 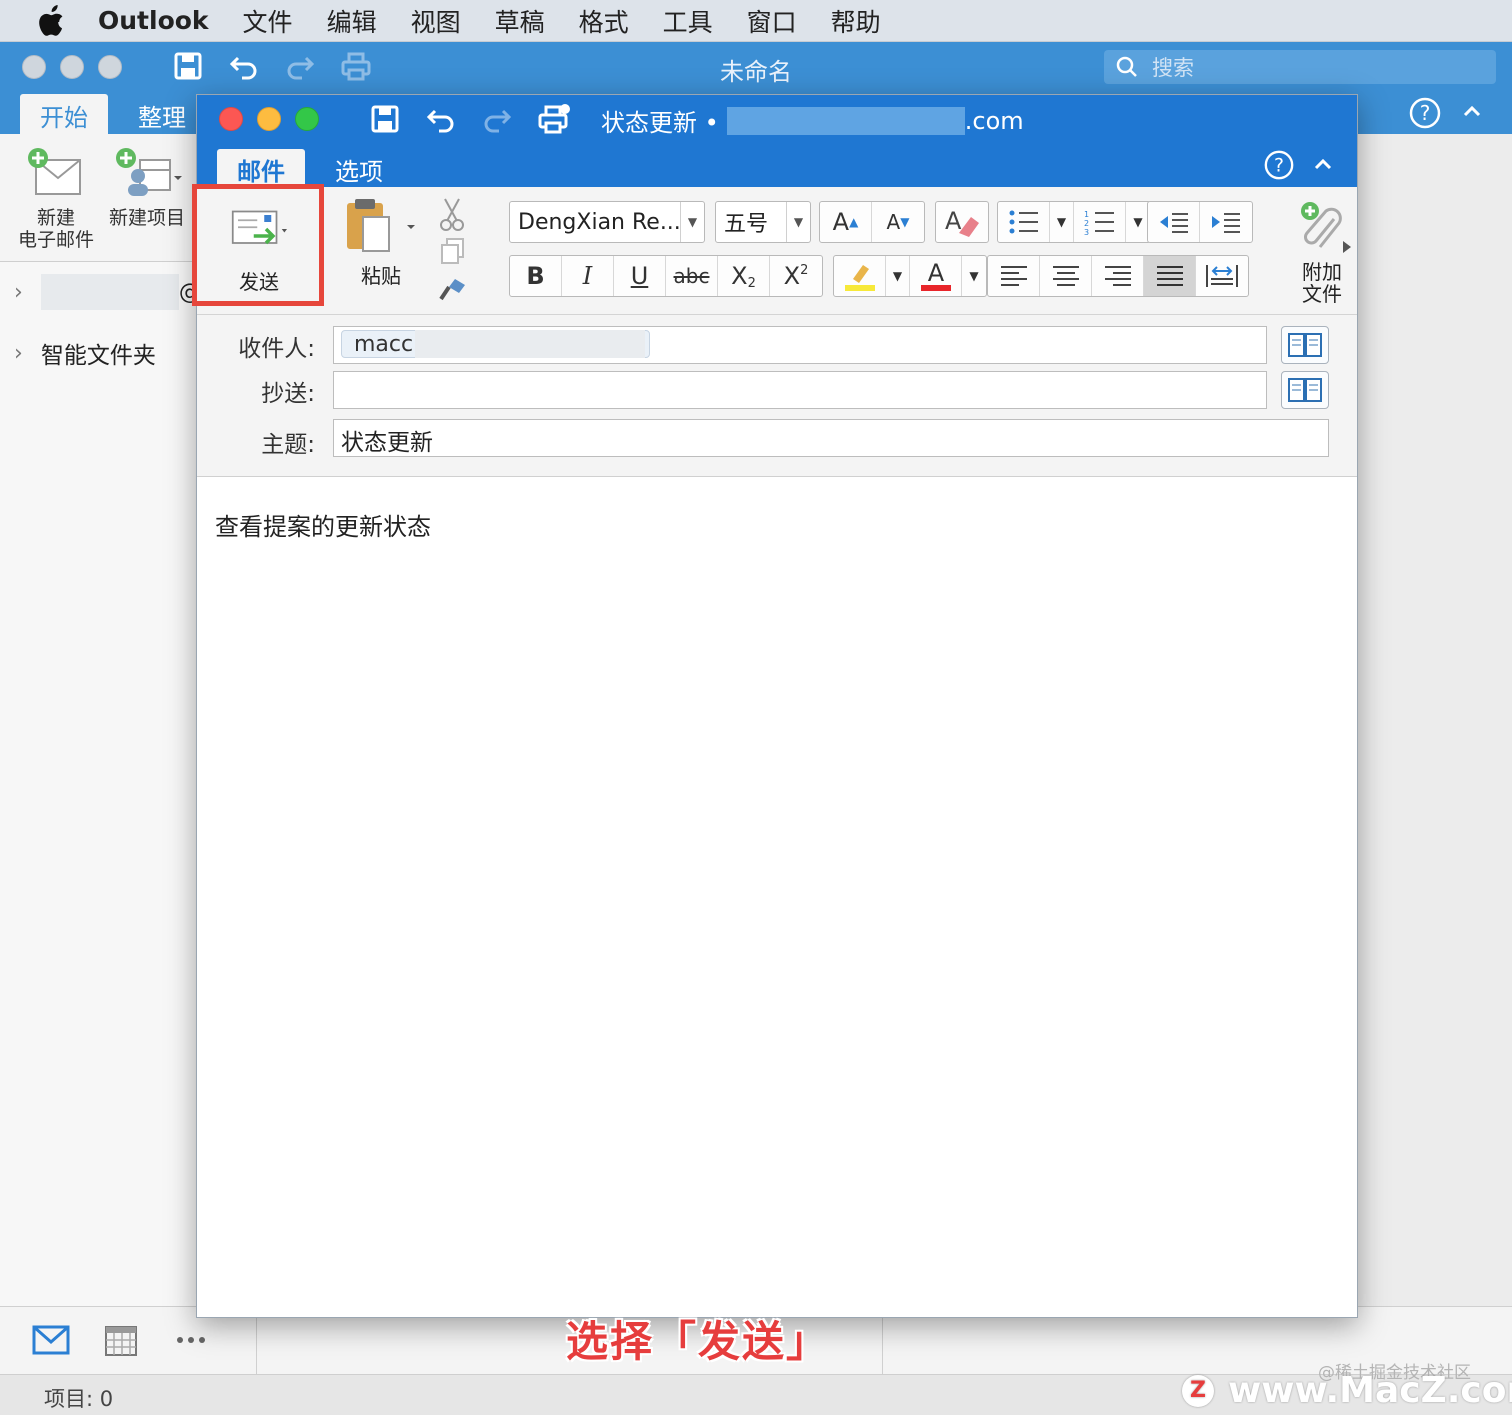 What do you see at coordinates (1086, 223) in the screenshot?
I see `svg-text: 2` at bounding box center [1086, 223].